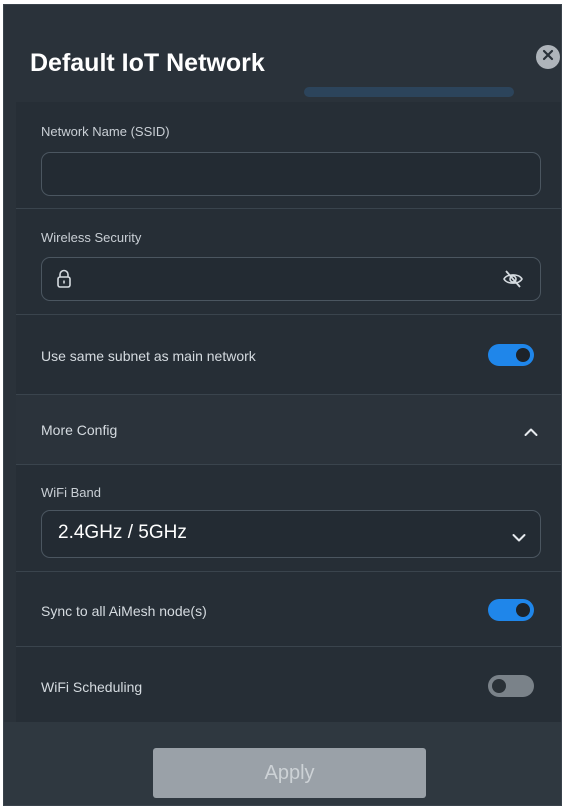  I want to click on wifi-scheduling-label: WiFi Scheduling, so click(92, 687).